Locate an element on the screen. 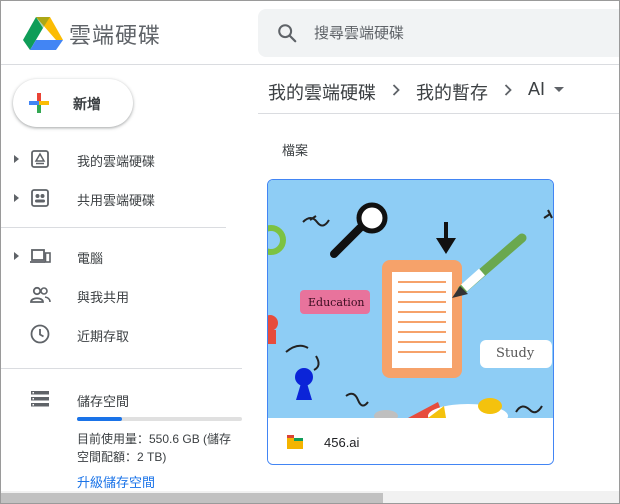 This screenshot has width=620, height=504. storage-progress-bar is located at coordinates (159, 419).